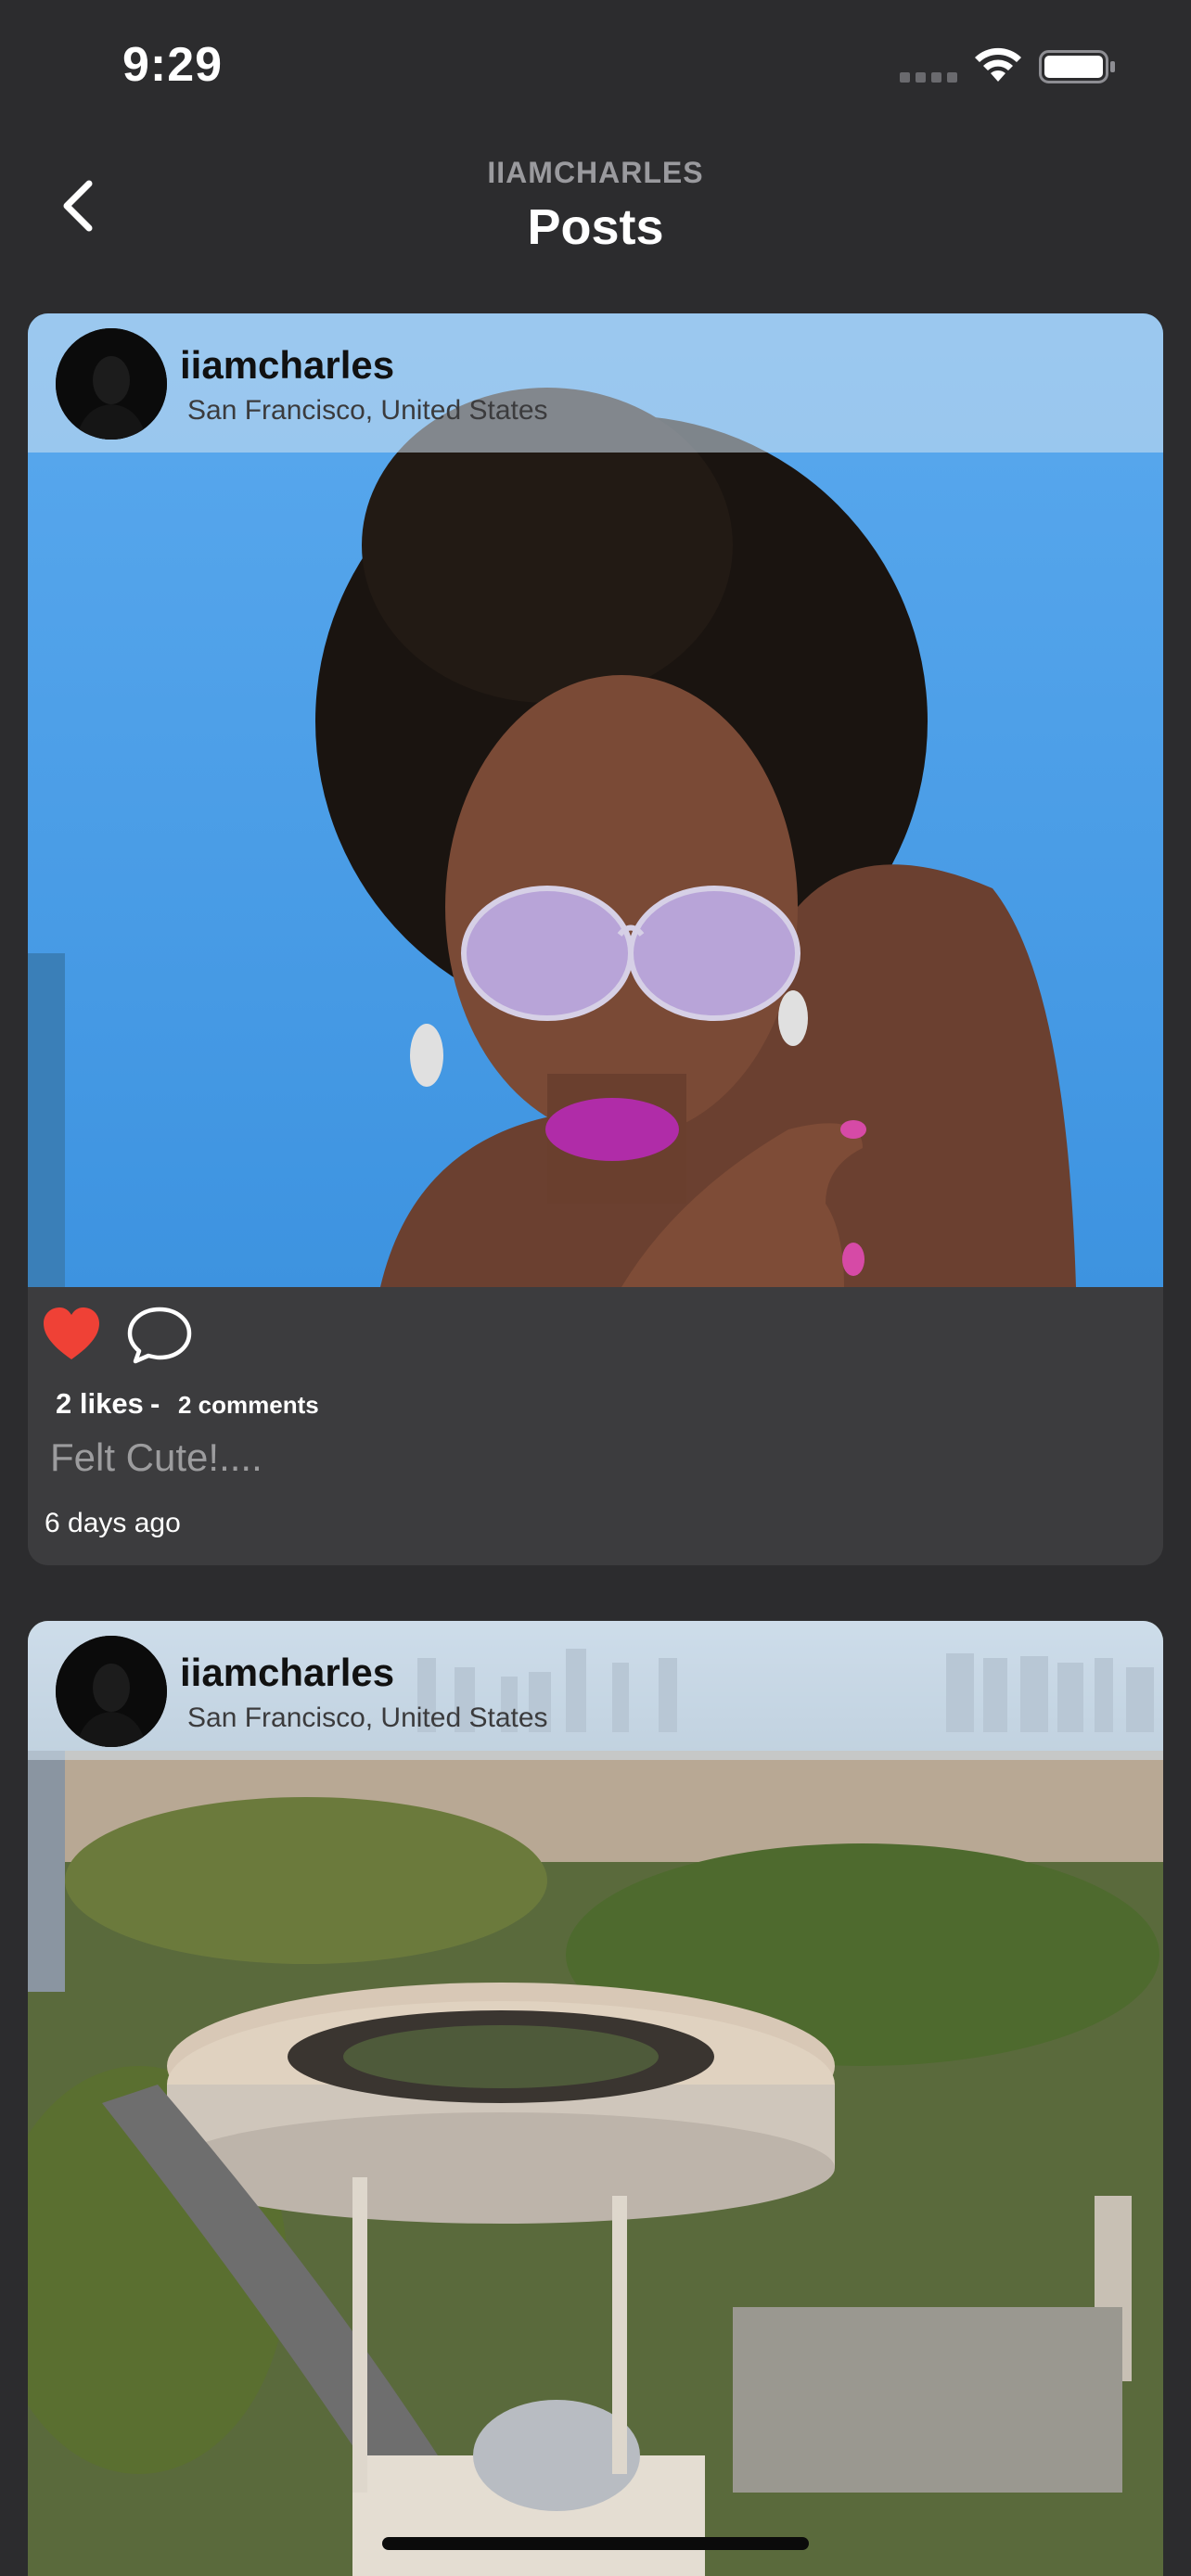 The height and width of the screenshot is (2576, 1191). What do you see at coordinates (595, 2543) in the screenshot?
I see `home-indicator` at bounding box center [595, 2543].